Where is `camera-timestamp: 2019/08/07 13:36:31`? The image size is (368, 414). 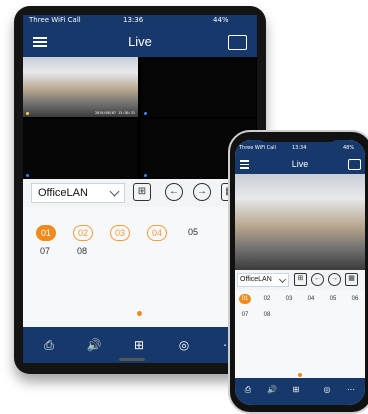 camera-timestamp: 2019/08/07 13:36:31 is located at coordinates (114, 113).